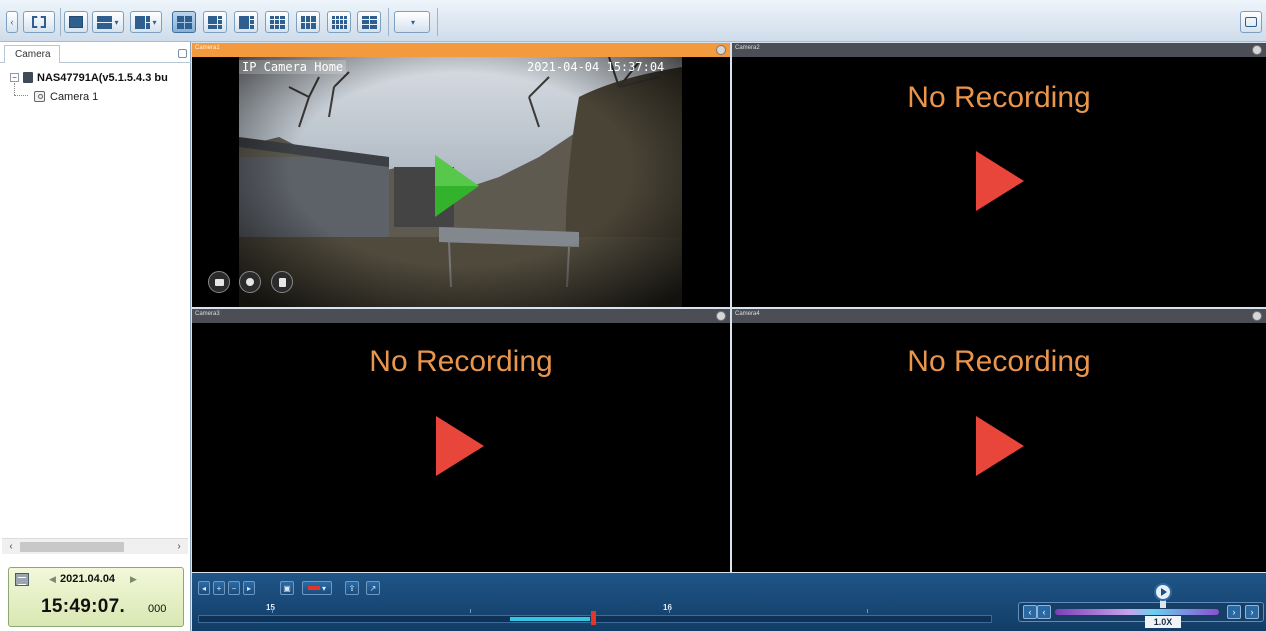  I want to click on speed-label: 1.0X, so click(1163, 622).